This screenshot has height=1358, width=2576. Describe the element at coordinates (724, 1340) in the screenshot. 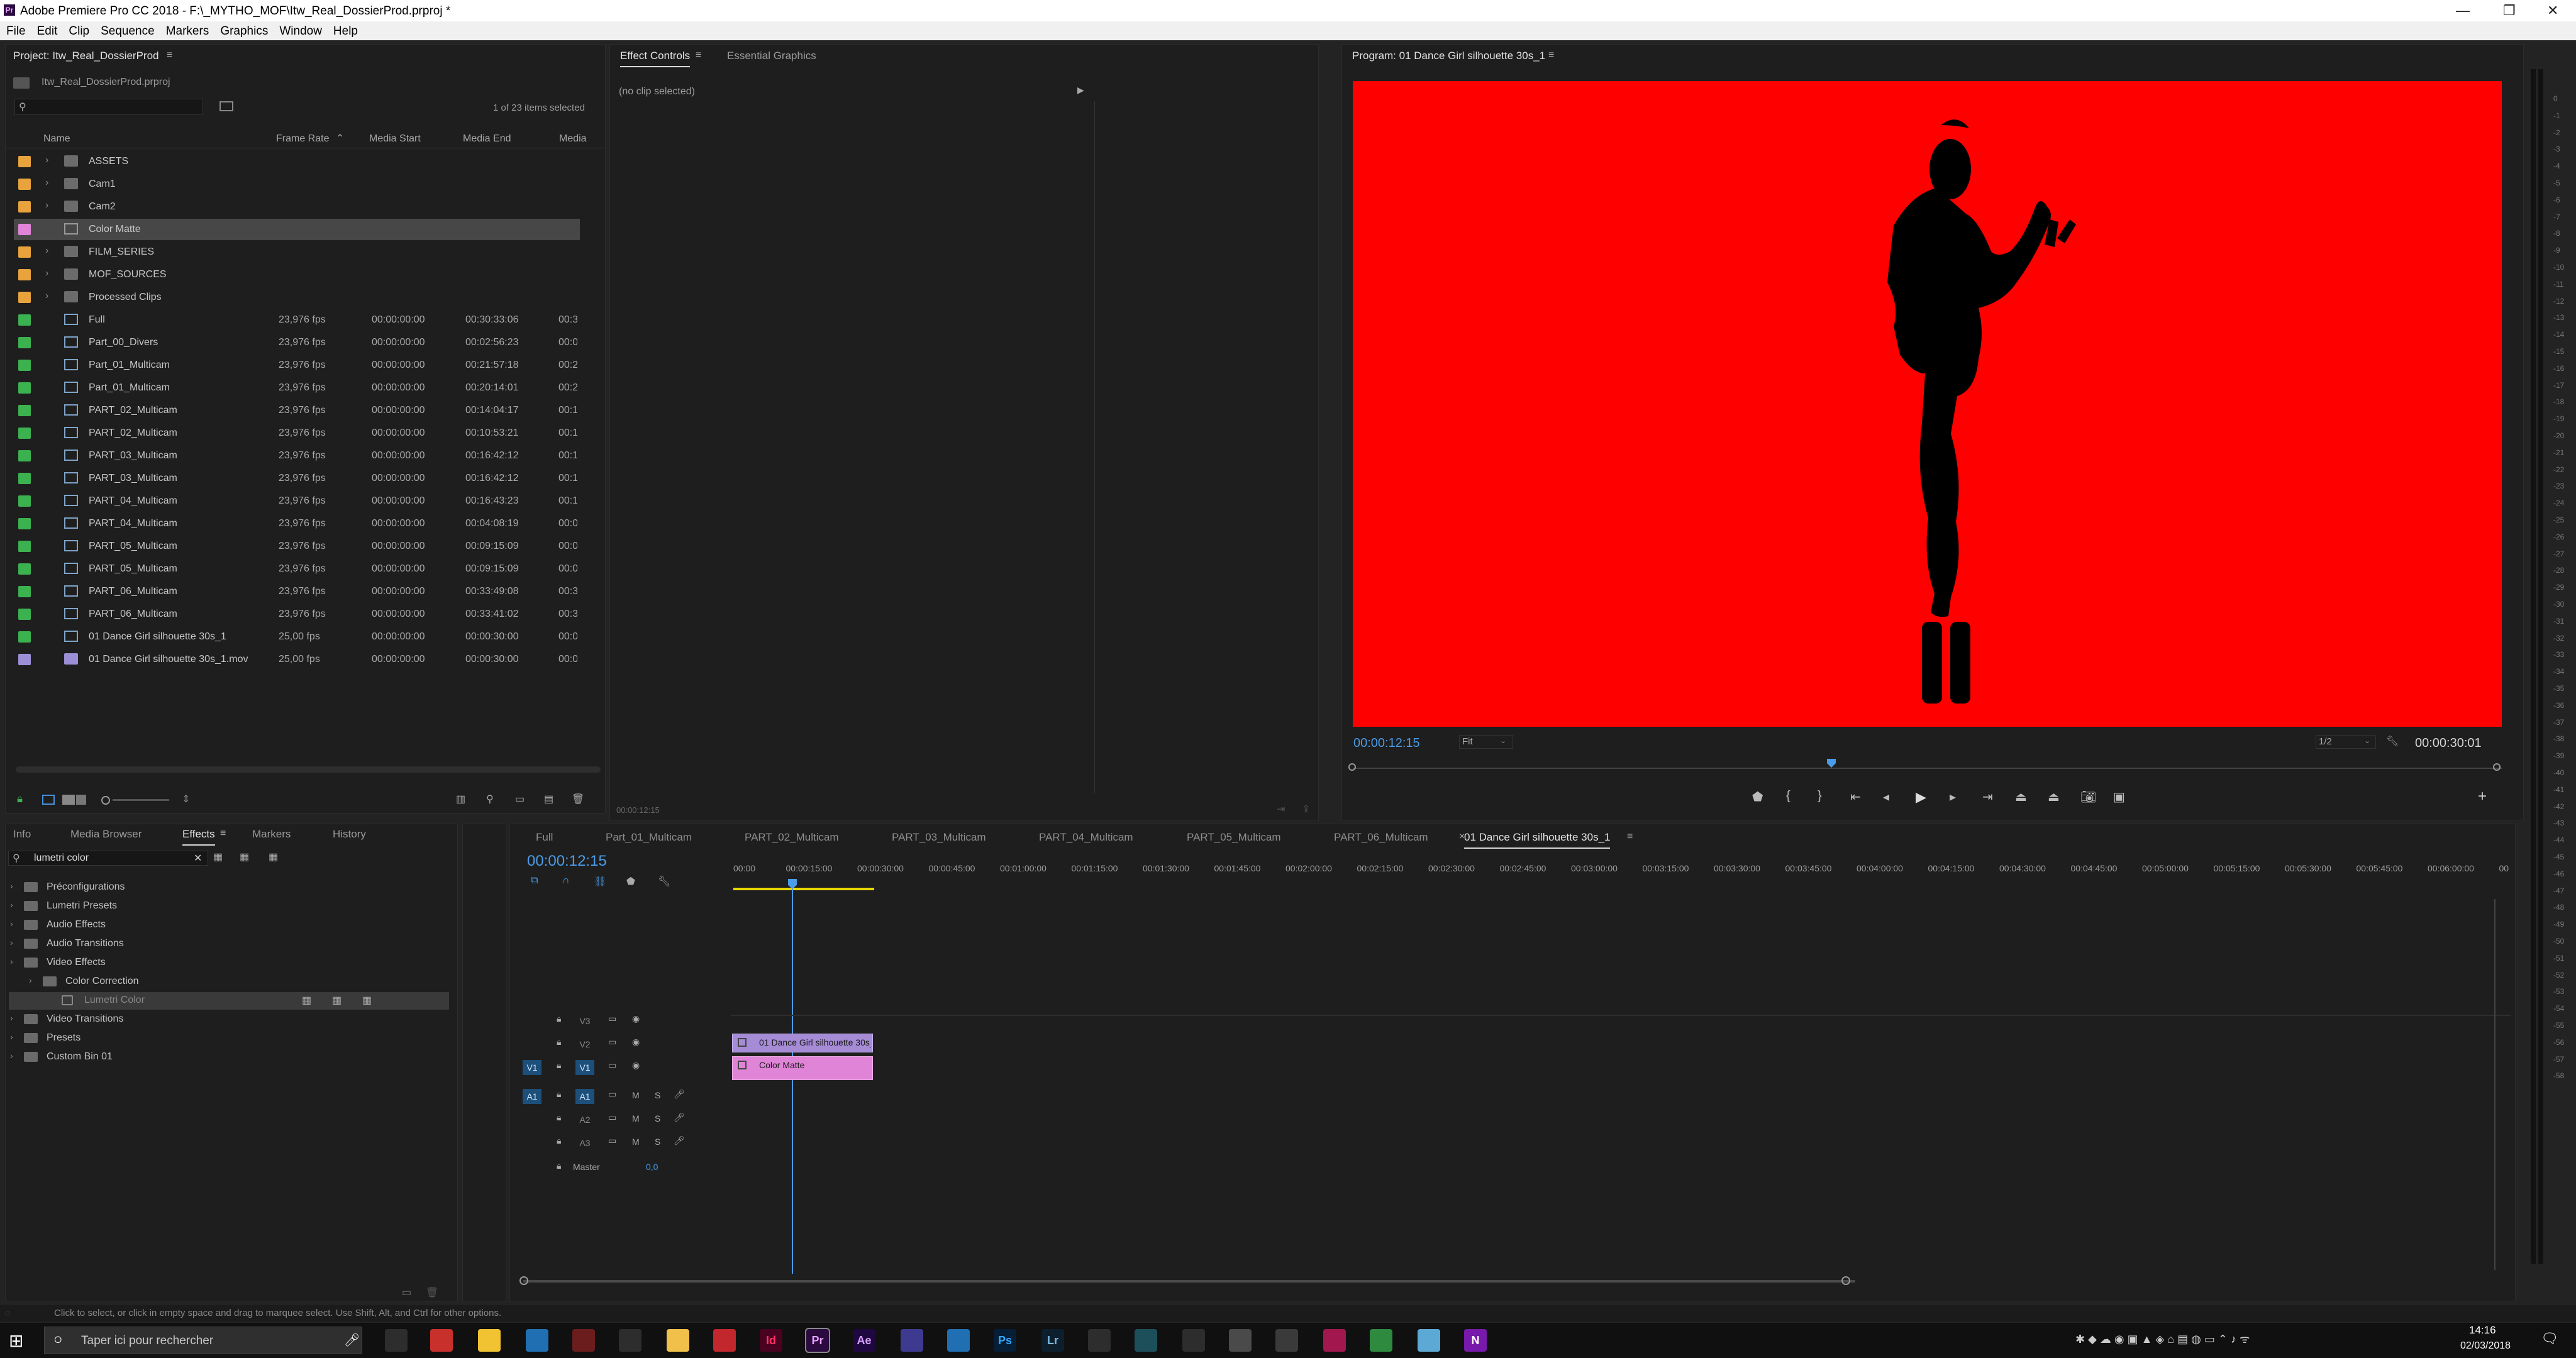

I see `filezilla-icon` at that location.